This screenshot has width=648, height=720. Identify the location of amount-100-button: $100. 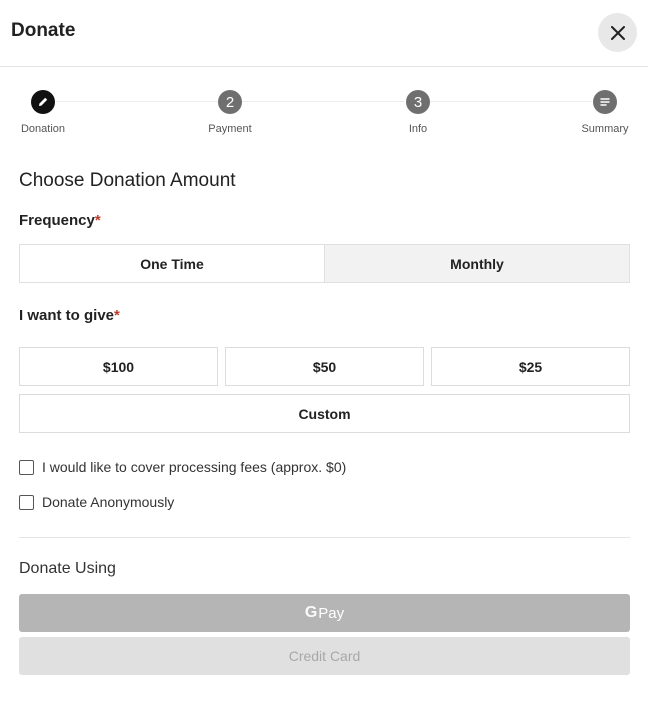
(118, 366).